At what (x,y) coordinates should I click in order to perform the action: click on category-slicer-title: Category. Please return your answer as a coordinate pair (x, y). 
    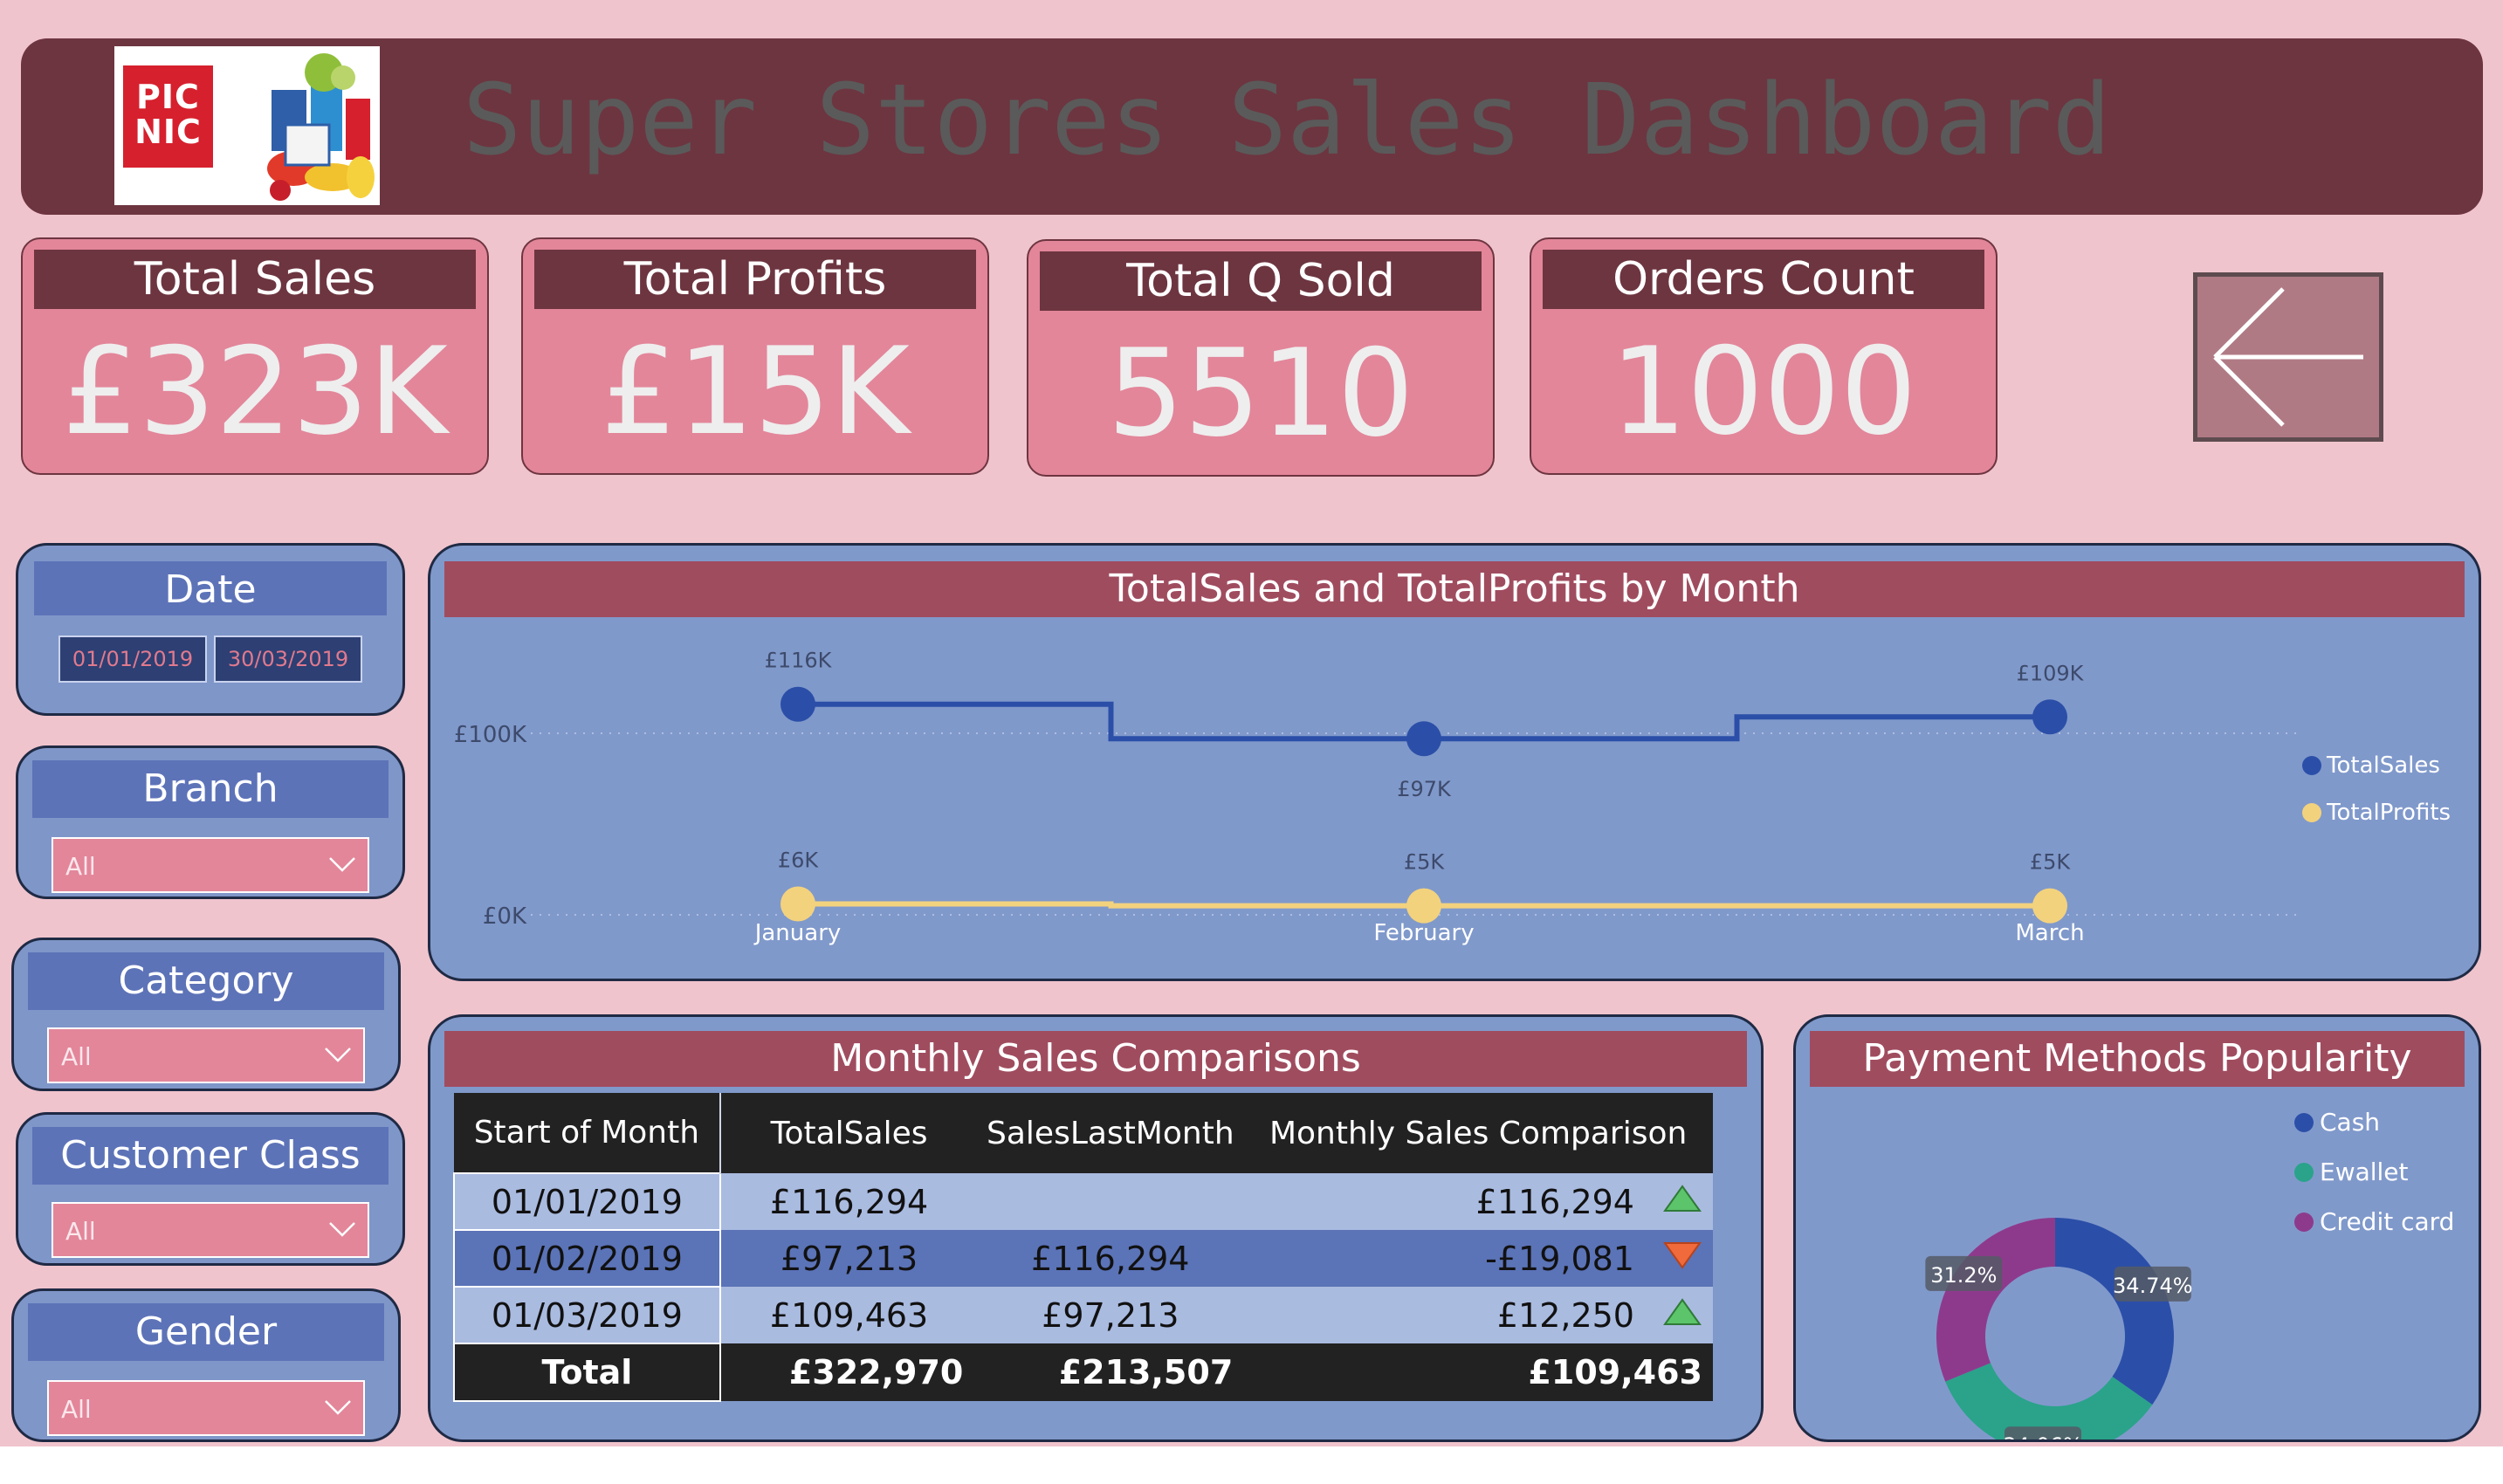
    Looking at the image, I should click on (206, 981).